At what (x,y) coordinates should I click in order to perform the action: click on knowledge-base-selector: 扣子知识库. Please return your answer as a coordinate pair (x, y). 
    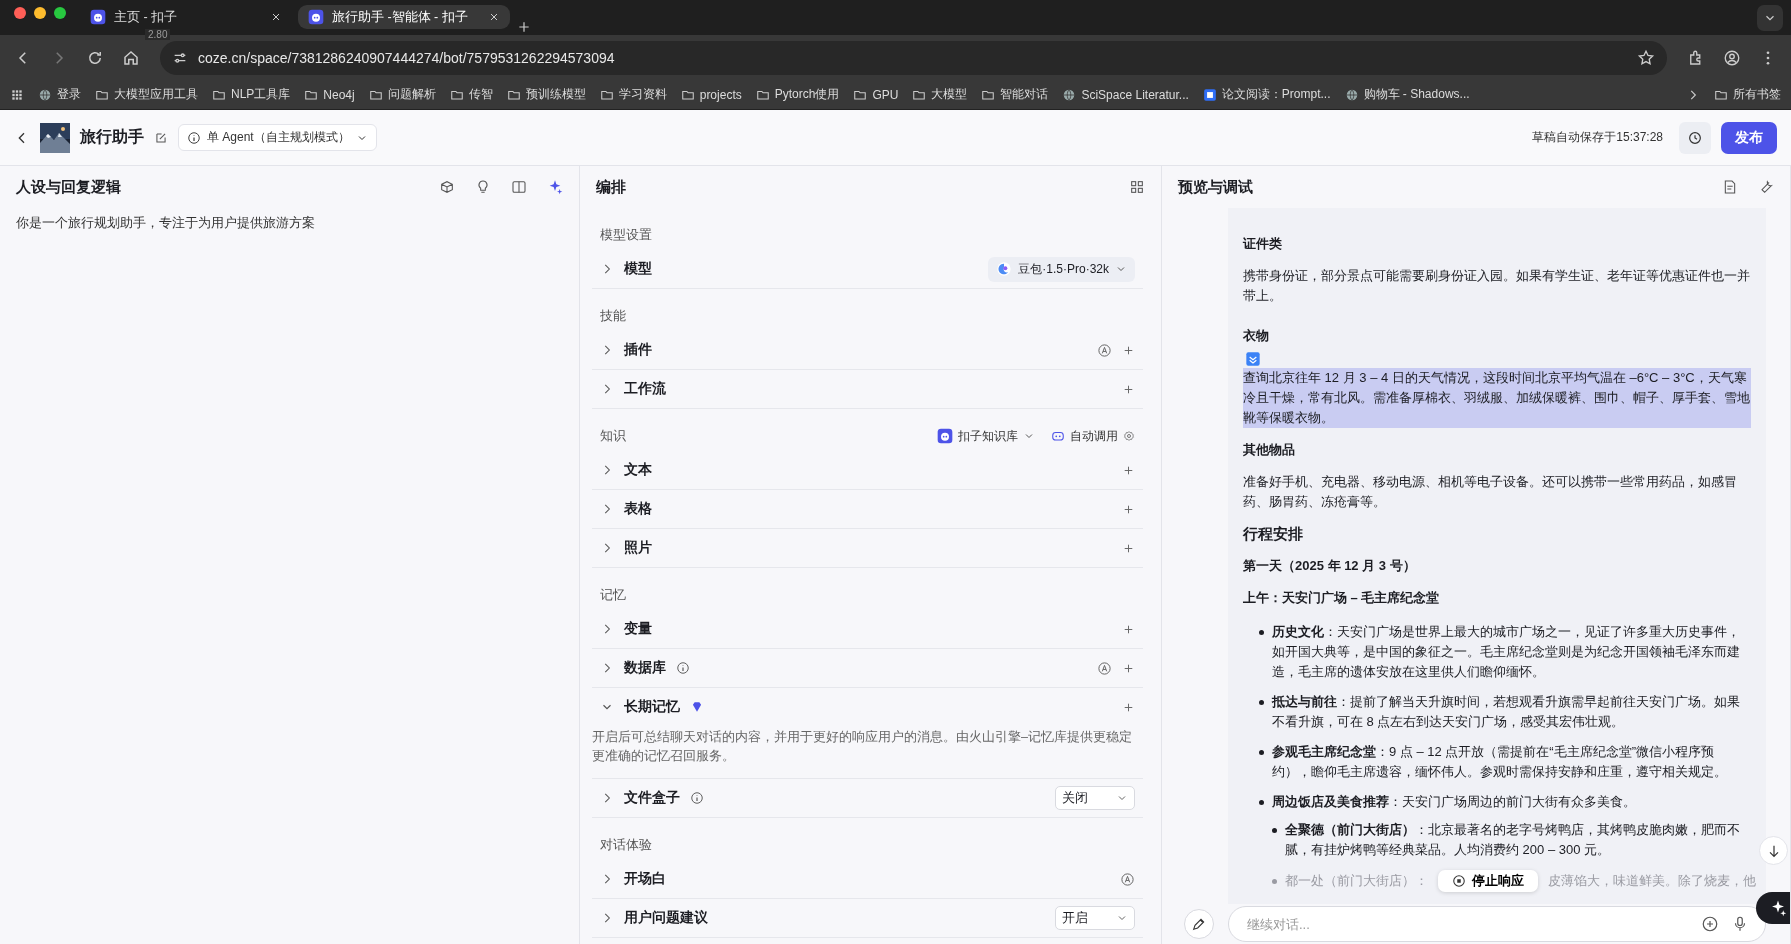
    Looking at the image, I should click on (986, 436).